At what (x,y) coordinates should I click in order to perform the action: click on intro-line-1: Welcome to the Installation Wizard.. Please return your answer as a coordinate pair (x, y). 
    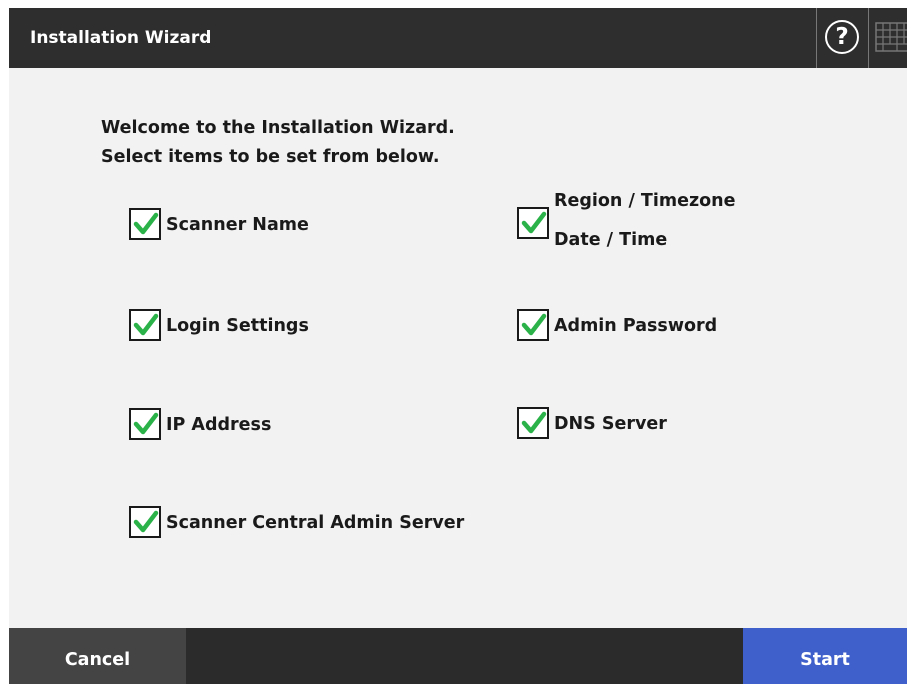
    Looking at the image, I should click on (278, 128).